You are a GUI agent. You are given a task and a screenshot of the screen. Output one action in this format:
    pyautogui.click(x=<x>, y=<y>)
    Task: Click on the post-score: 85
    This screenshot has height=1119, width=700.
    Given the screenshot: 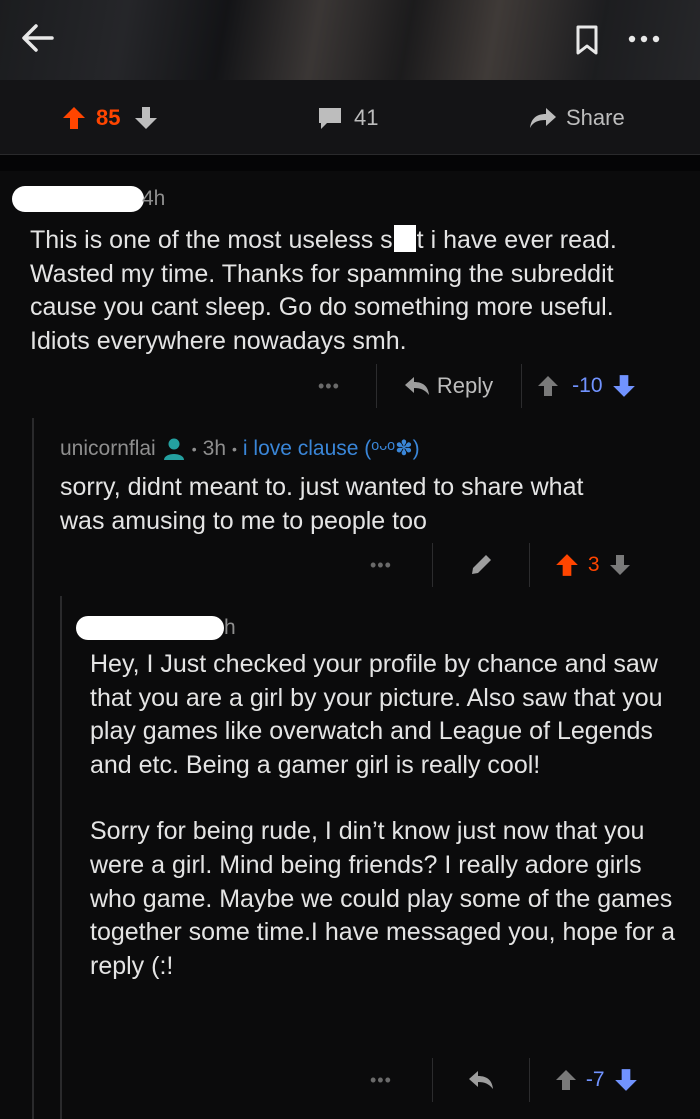 What is the action you would take?
    pyautogui.click(x=108, y=117)
    